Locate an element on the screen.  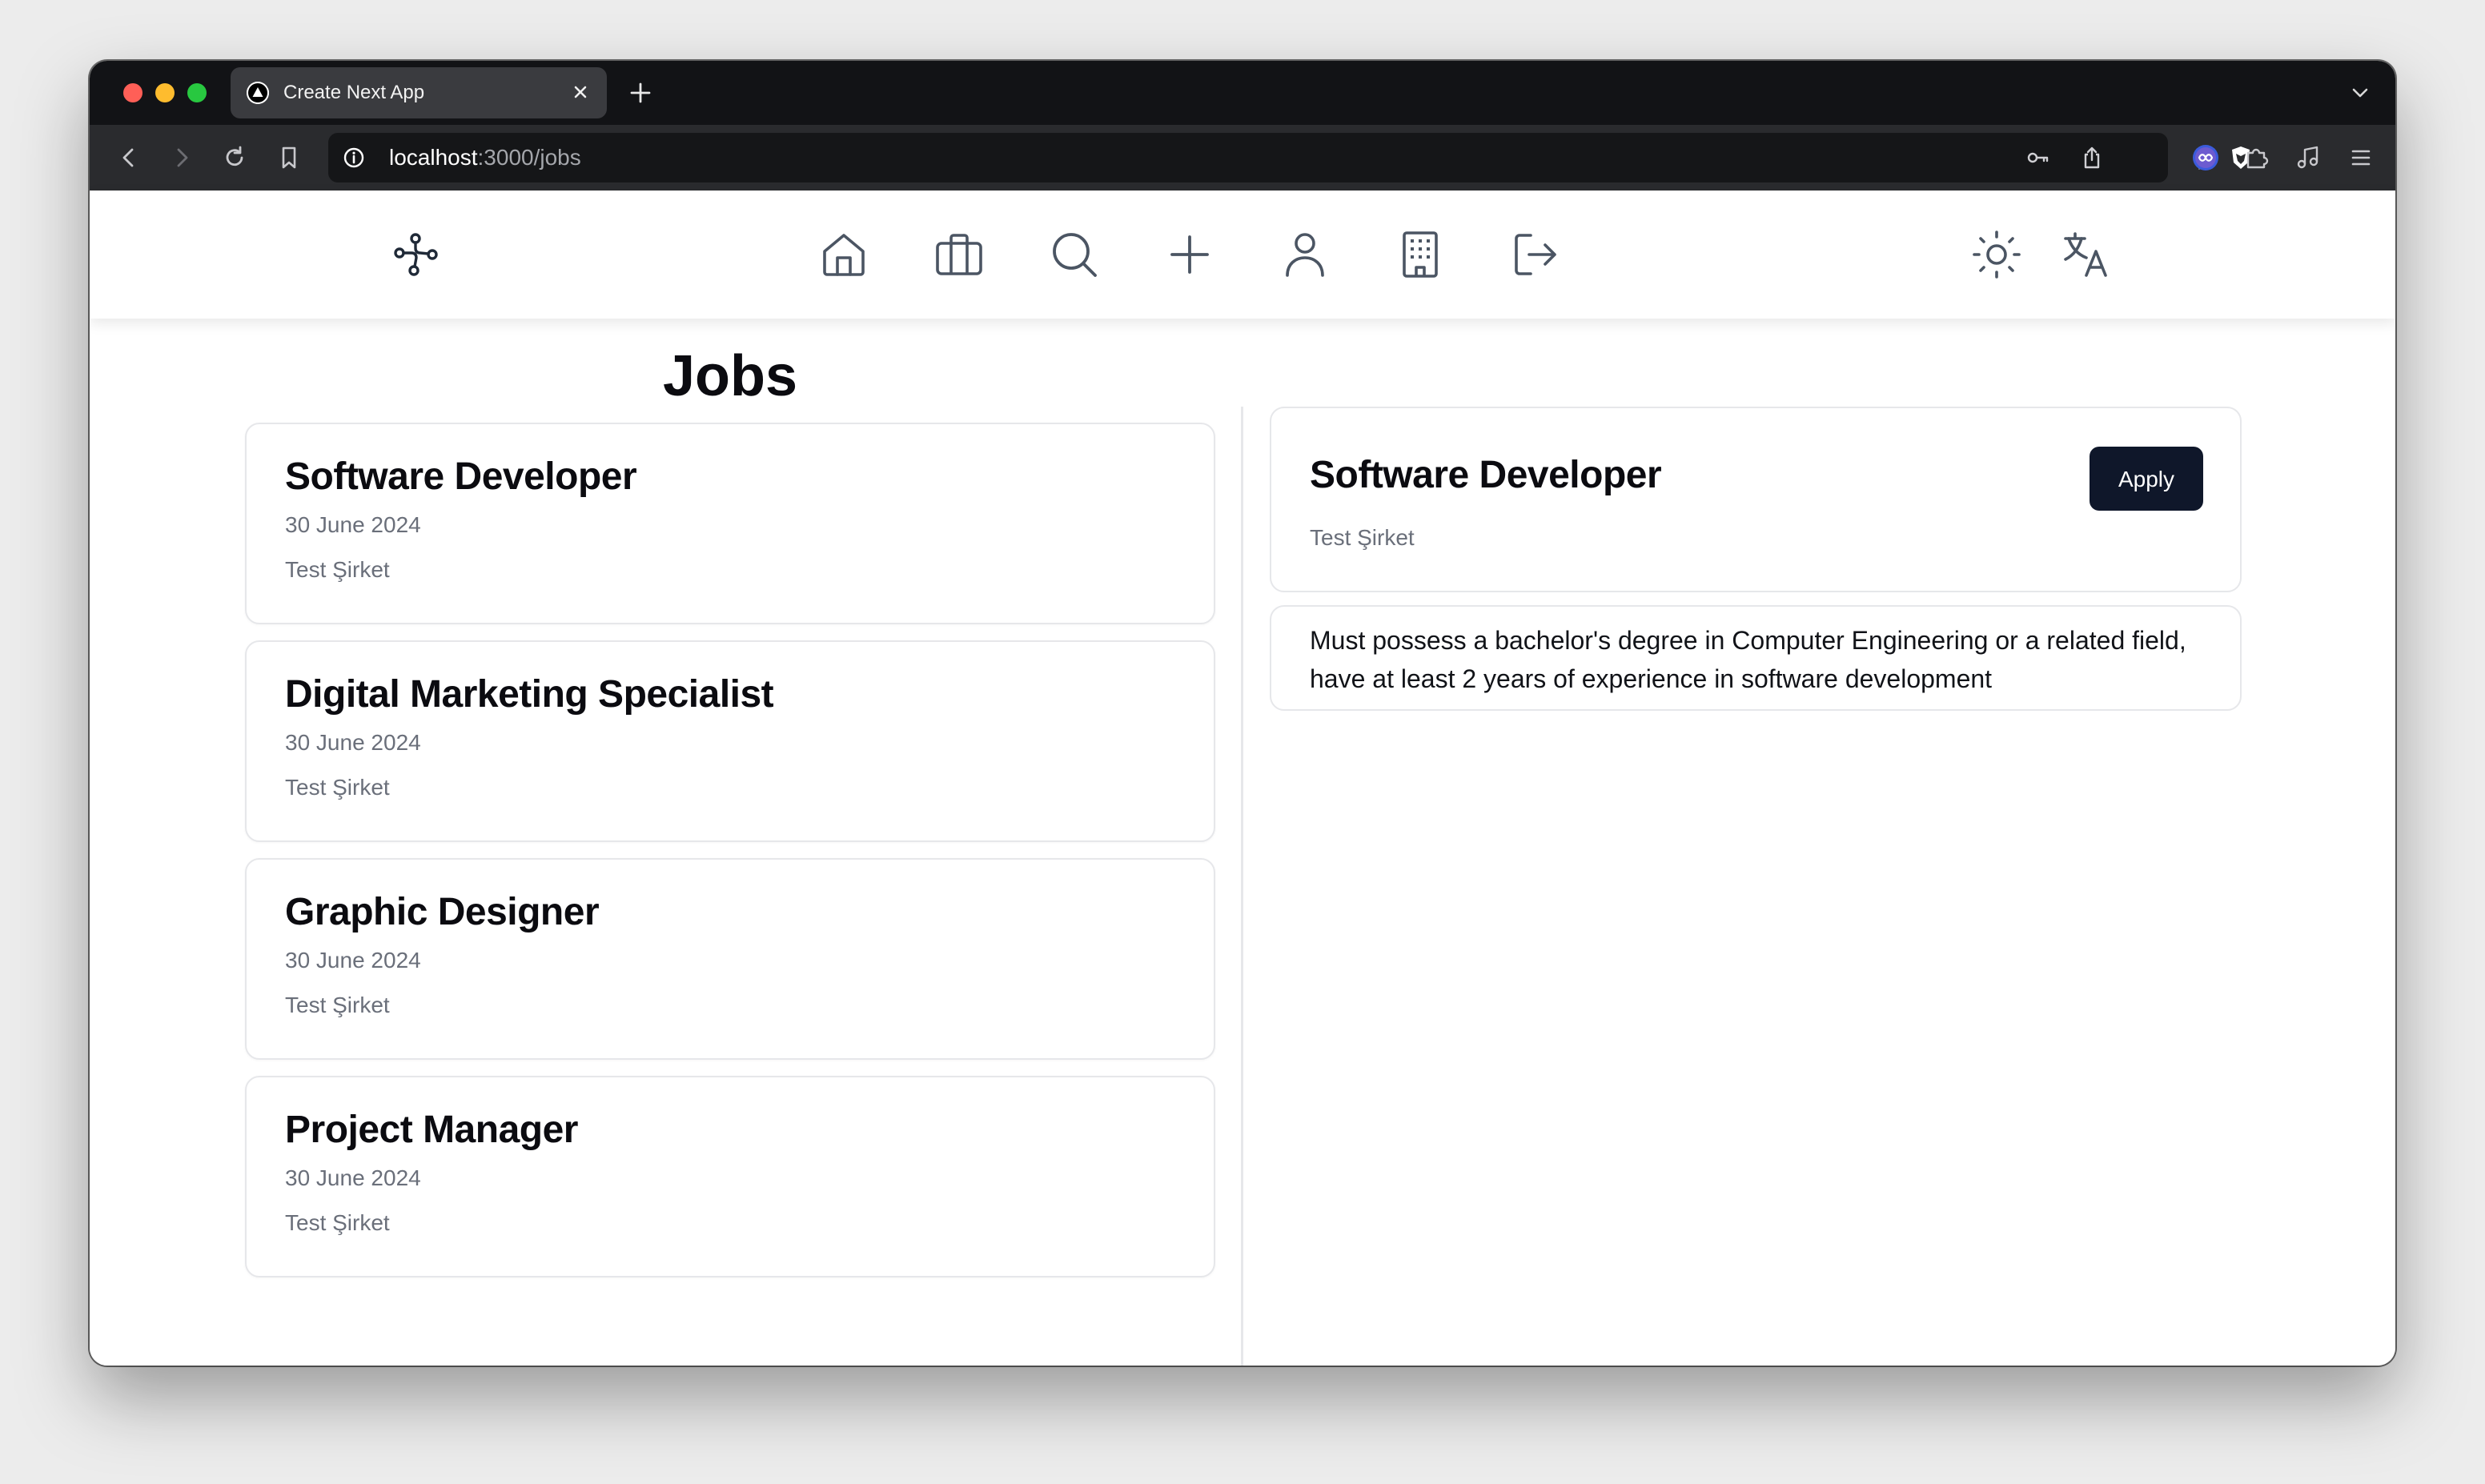
menu-icon is located at coordinates (2361, 157).